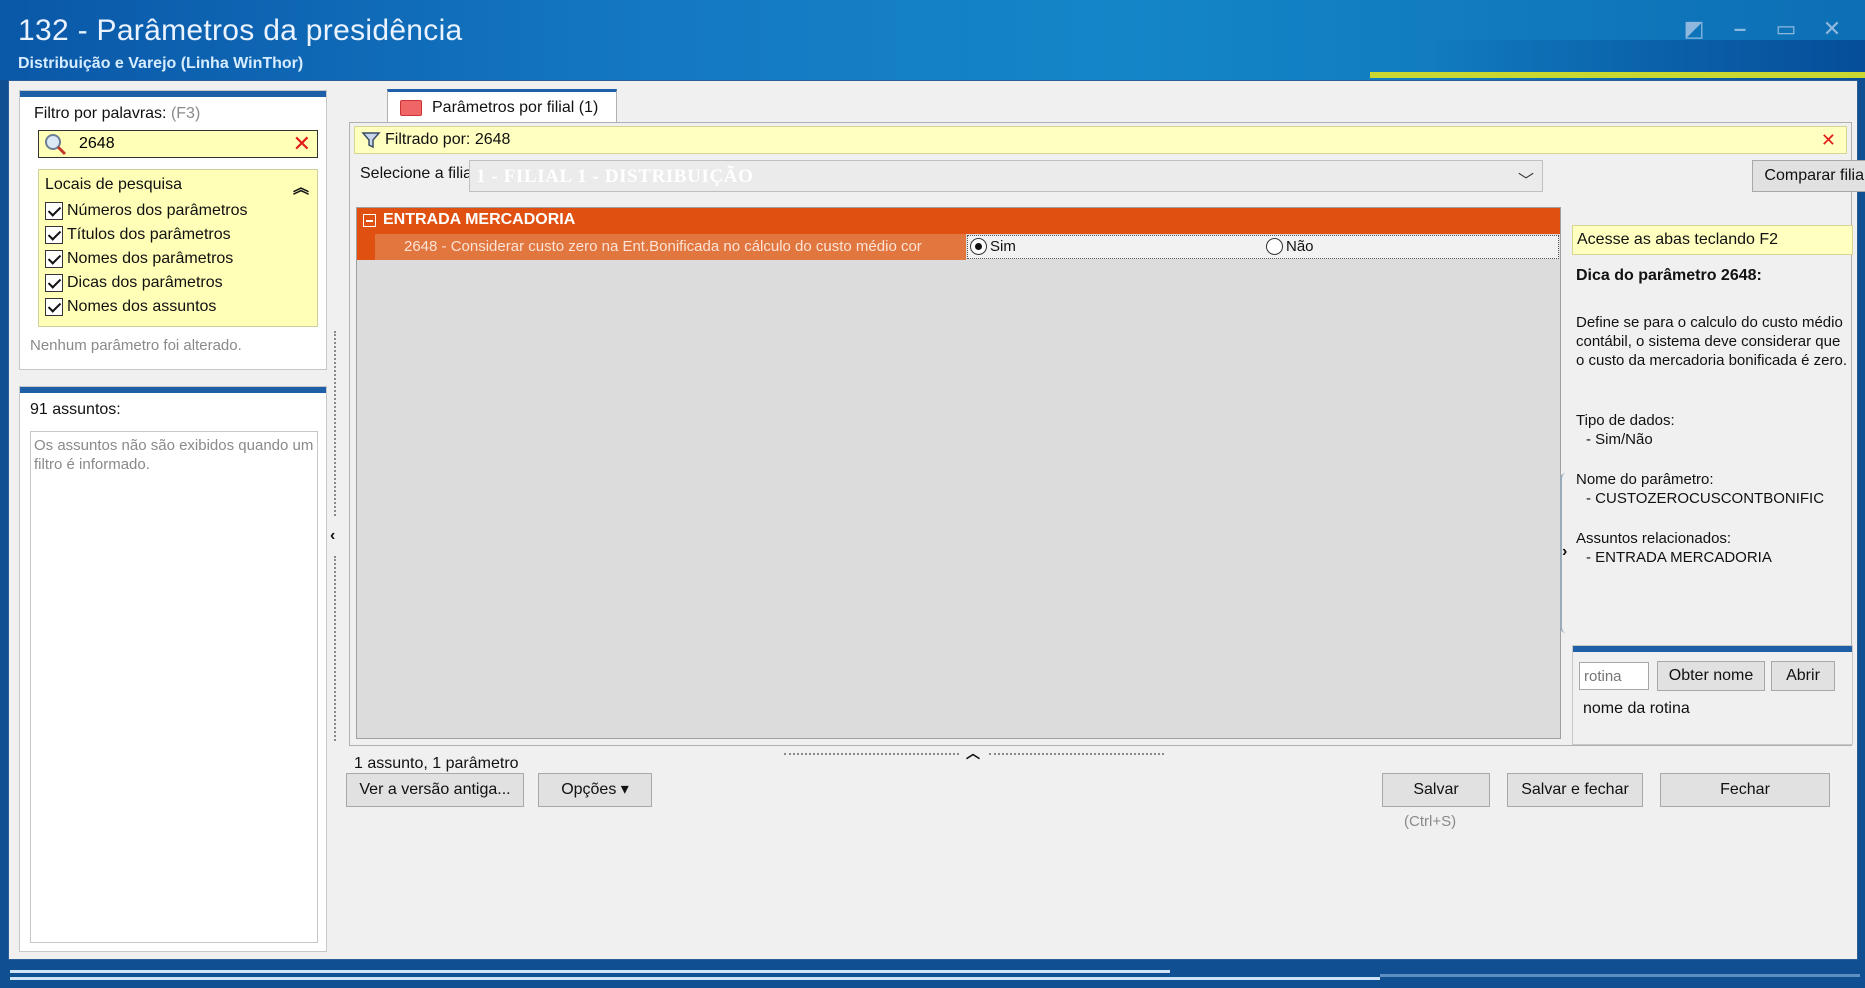 This screenshot has height=988, width=1865. Describe the element at coordinates (136, 345) in the screenshot. I see `no-change-status: Nenhum parâmetro foi alterado.` at that location.